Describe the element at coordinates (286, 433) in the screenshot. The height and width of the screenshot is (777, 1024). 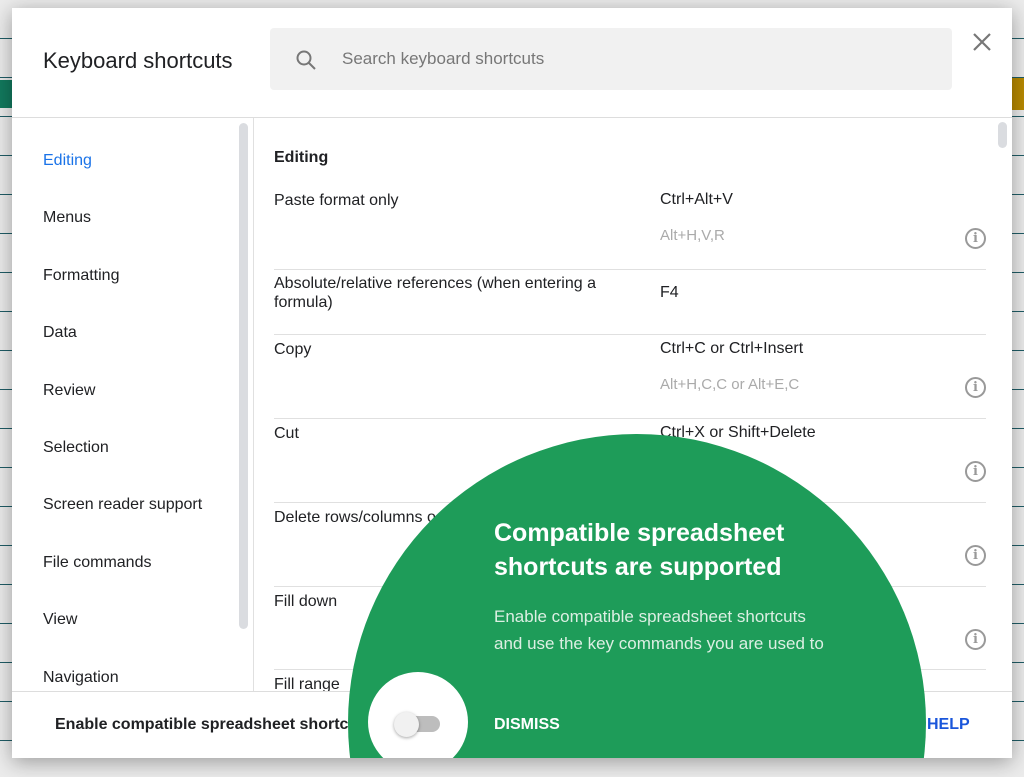
I see `shortcut-label: Cut` at that location.